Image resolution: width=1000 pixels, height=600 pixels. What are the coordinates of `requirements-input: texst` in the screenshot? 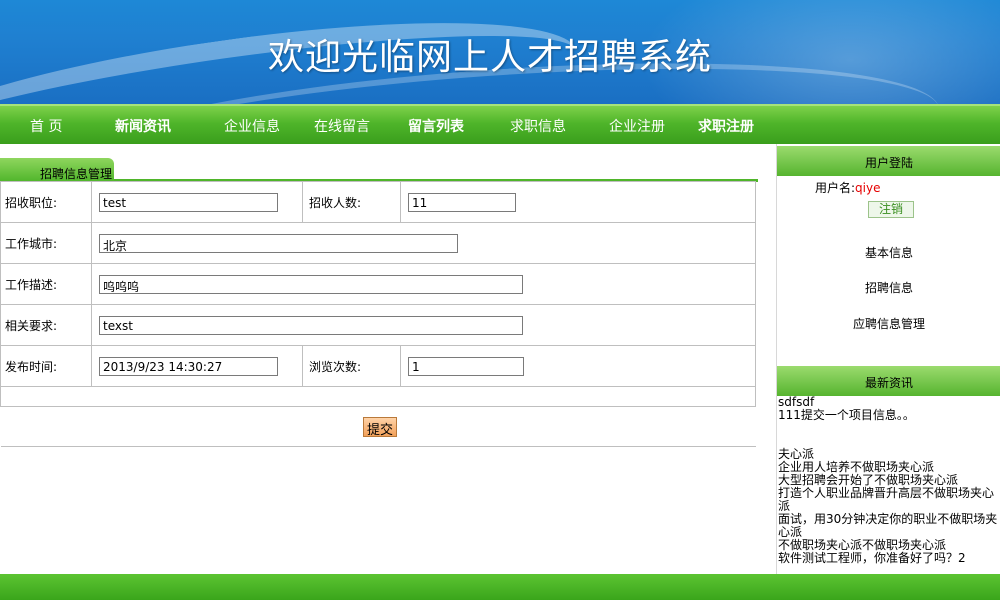 It's located at (311, 325).